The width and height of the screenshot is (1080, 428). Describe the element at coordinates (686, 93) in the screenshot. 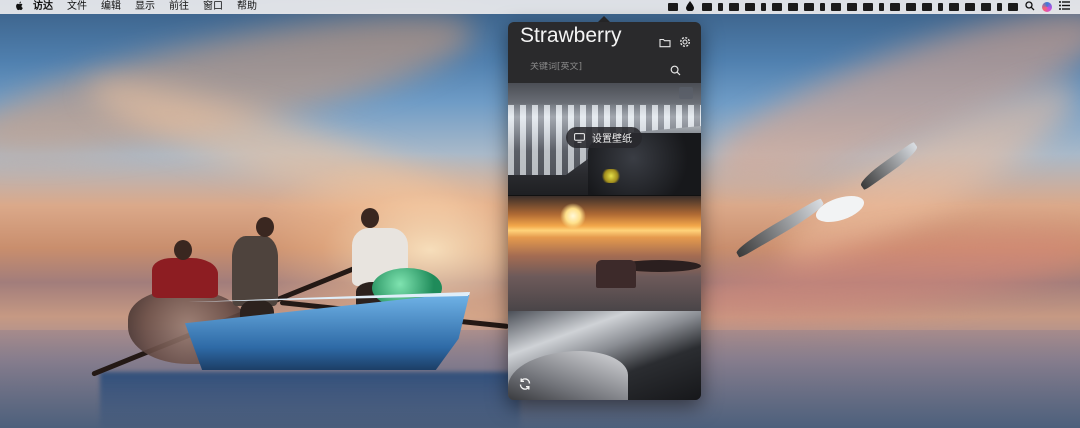

I see `thumbnail-badge` at that location.